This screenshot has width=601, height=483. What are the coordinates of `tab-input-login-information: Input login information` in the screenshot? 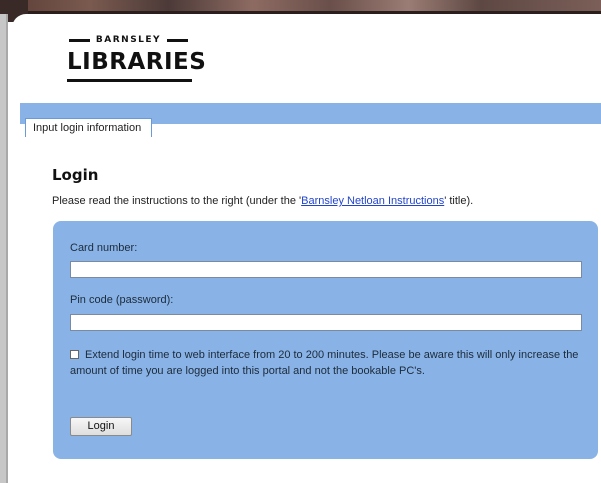 It's located at (89, 127).